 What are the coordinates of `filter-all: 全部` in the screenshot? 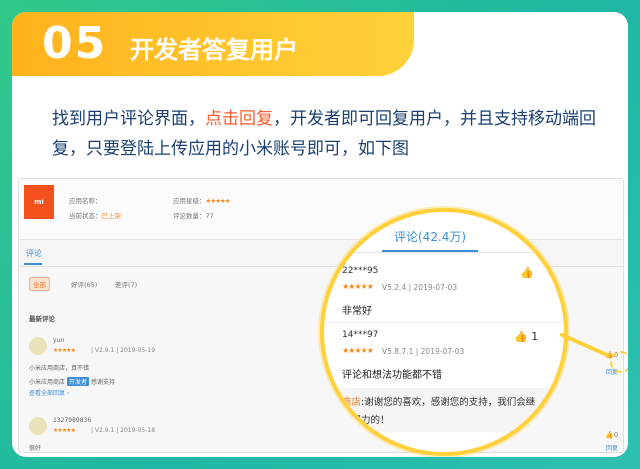 It's located at (39, 284).